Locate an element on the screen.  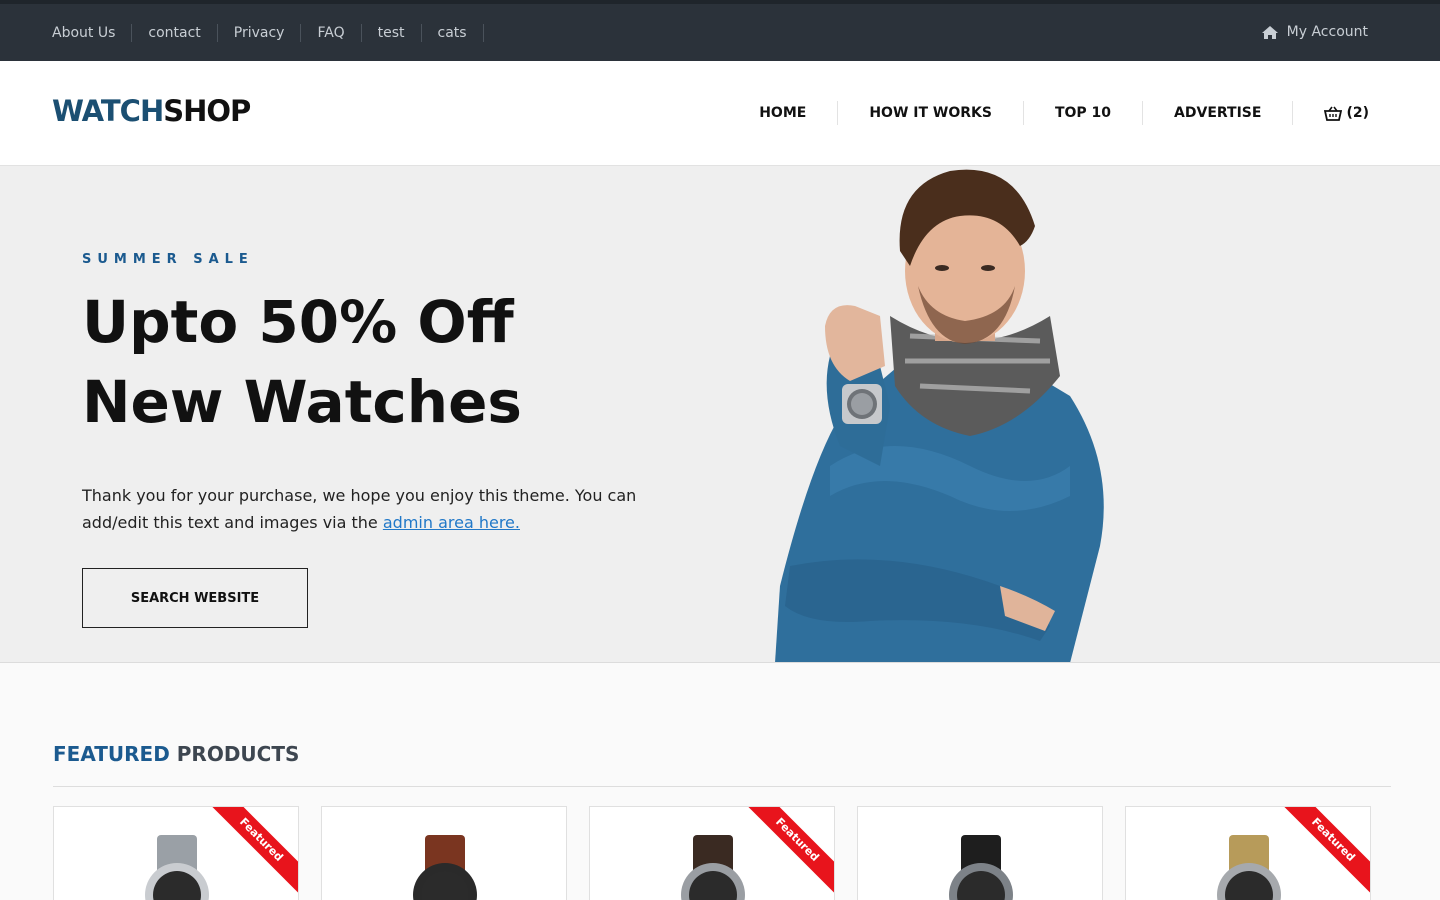
home-icon is located at coordinates (1269, 32).